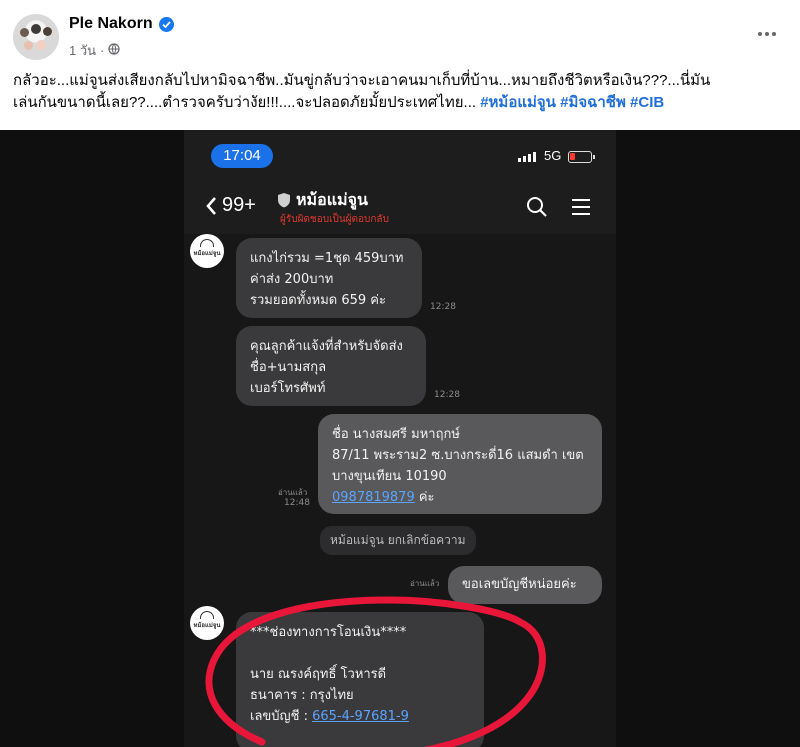 The width and height of the screenshot is (800, 747). I want to click on message-line: ธนาคาร : กรุงไทย, so click(302, 695).